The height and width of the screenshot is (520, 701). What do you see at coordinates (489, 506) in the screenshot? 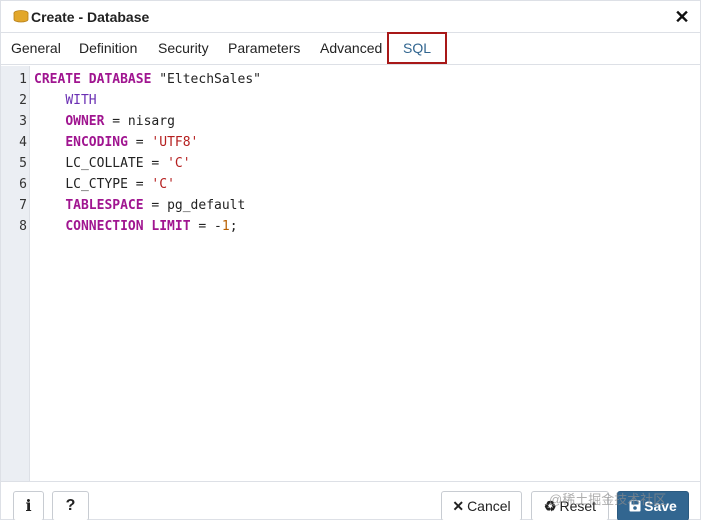
I see `cancel-label: Cancel` at bounding box center [489, 506].